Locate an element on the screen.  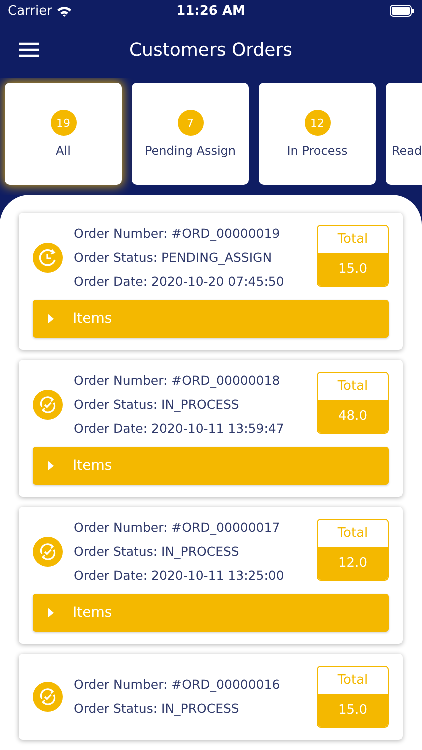
tab-label: In Process is located at coordinates (317, 151).